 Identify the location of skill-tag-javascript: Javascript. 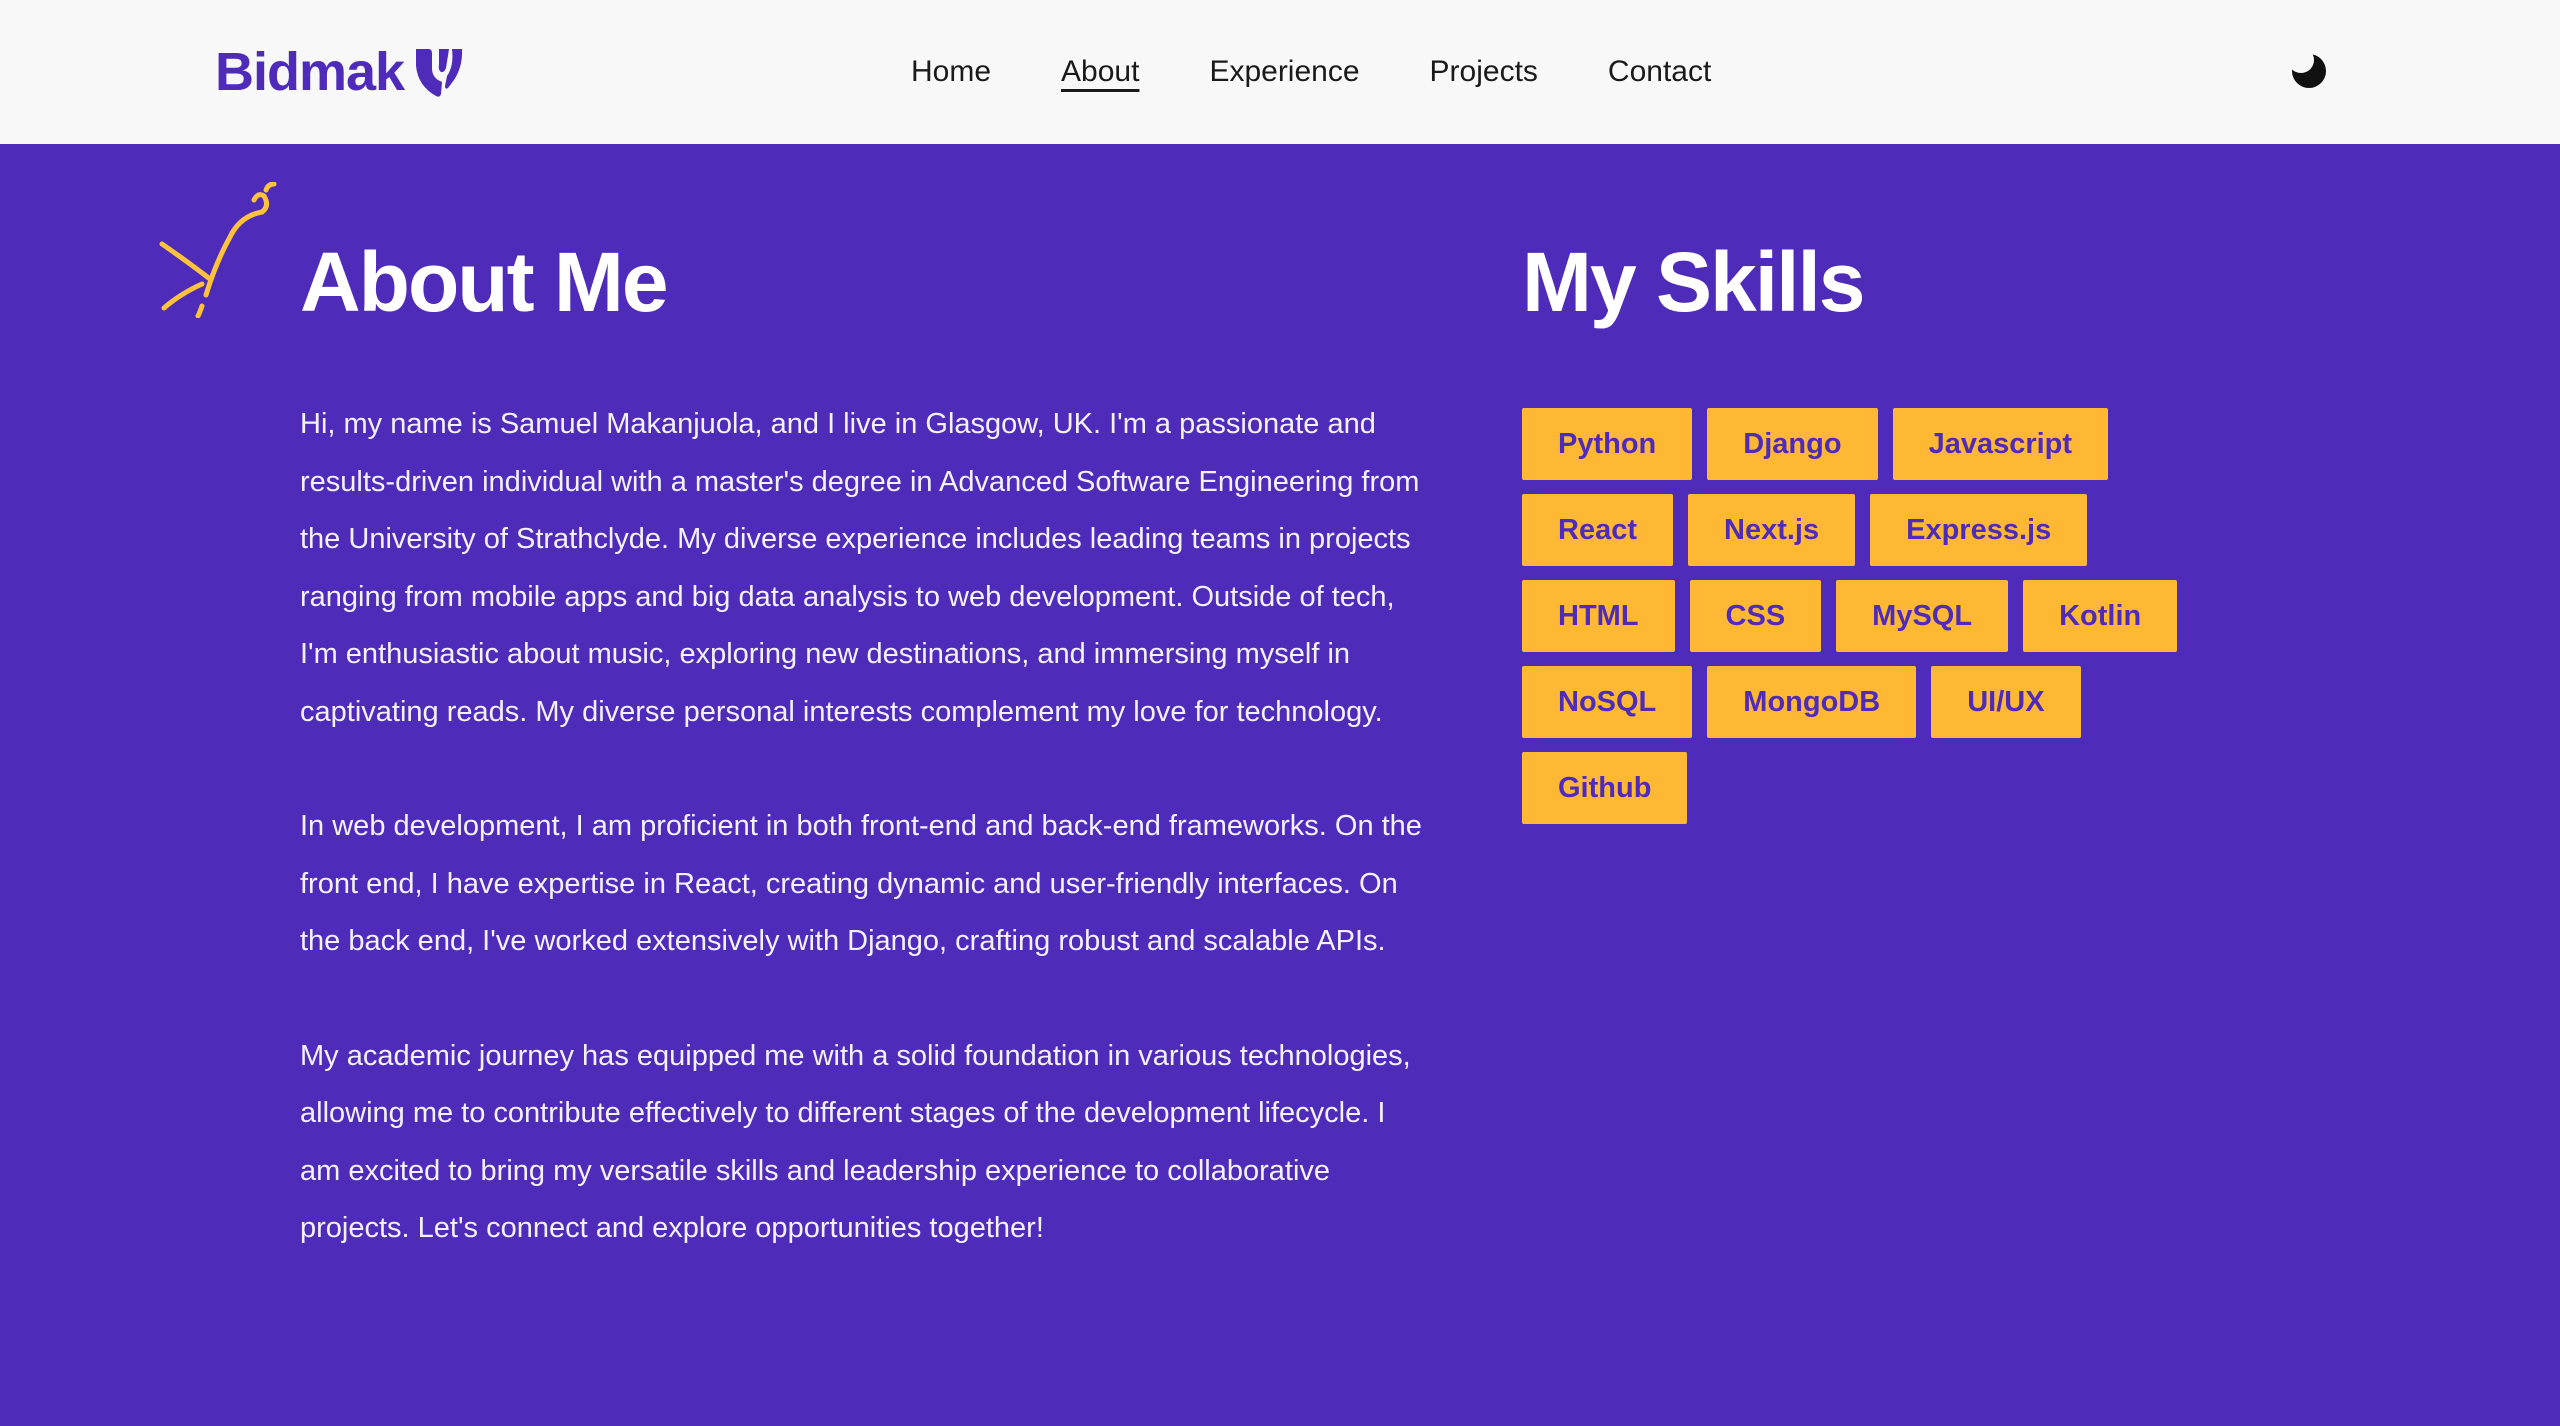
(2000, 444).